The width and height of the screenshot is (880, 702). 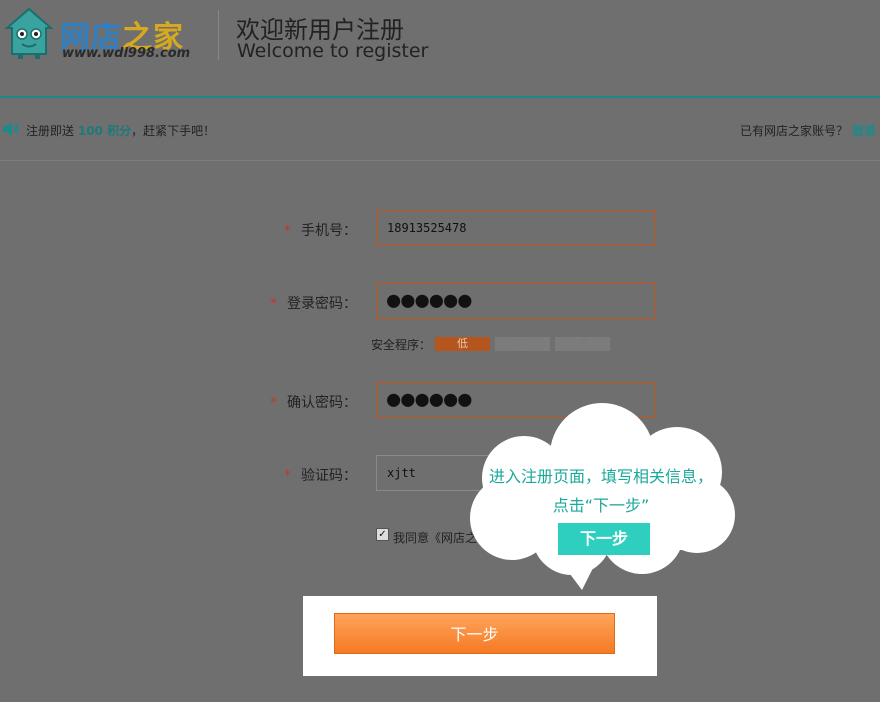 What do you see at coordinates (313, 403) in the screenshot?
I see `confirm-password-label: * 确认密码：` at bounding box center [313, 403].